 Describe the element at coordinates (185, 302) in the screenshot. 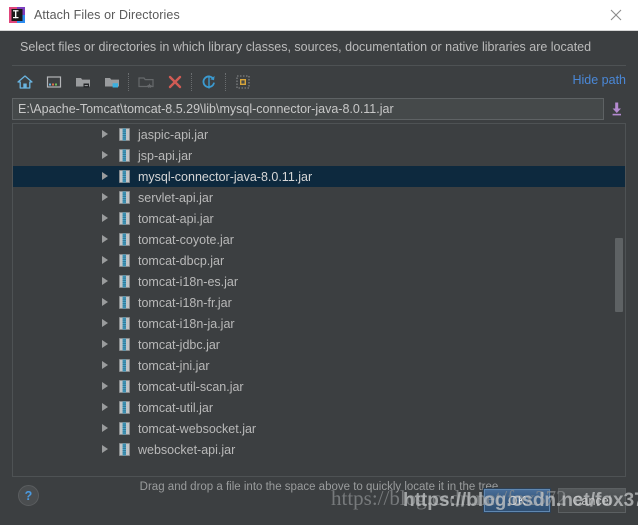

I see `tree-row-label: tomcat-i18n-fr.jar` at that location.